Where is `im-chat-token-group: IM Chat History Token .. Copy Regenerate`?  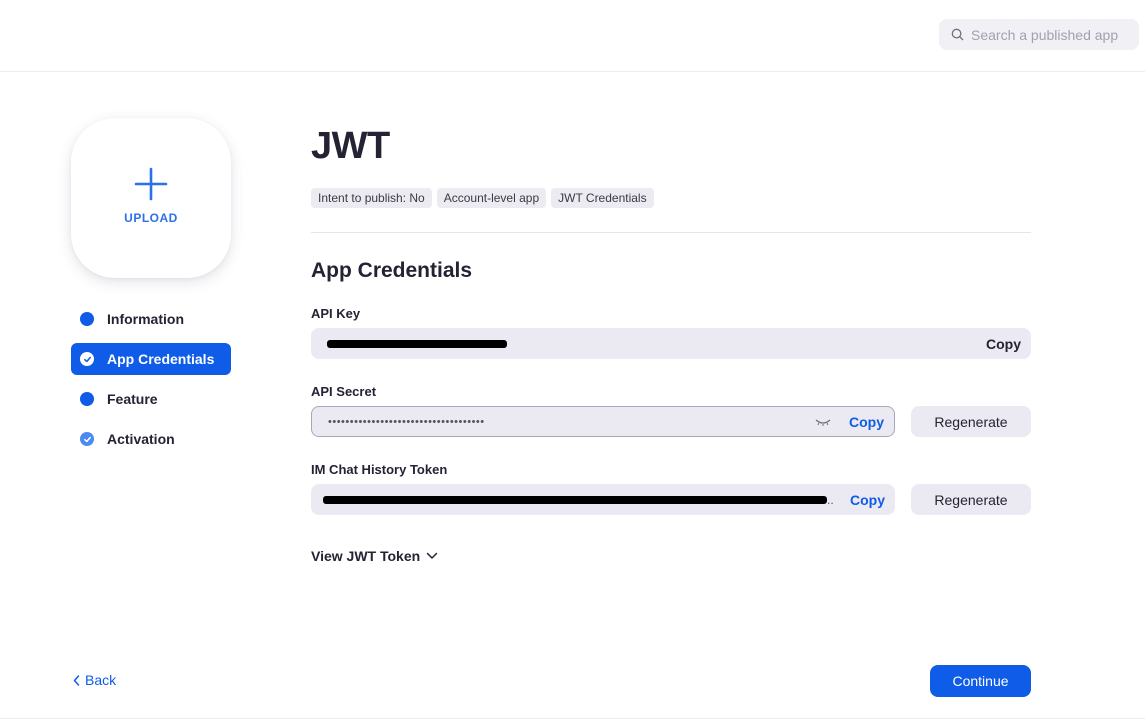
im-chat-token-group: IM Chat History Token .. Copy Regenerate is located at coordinates (671, 488).